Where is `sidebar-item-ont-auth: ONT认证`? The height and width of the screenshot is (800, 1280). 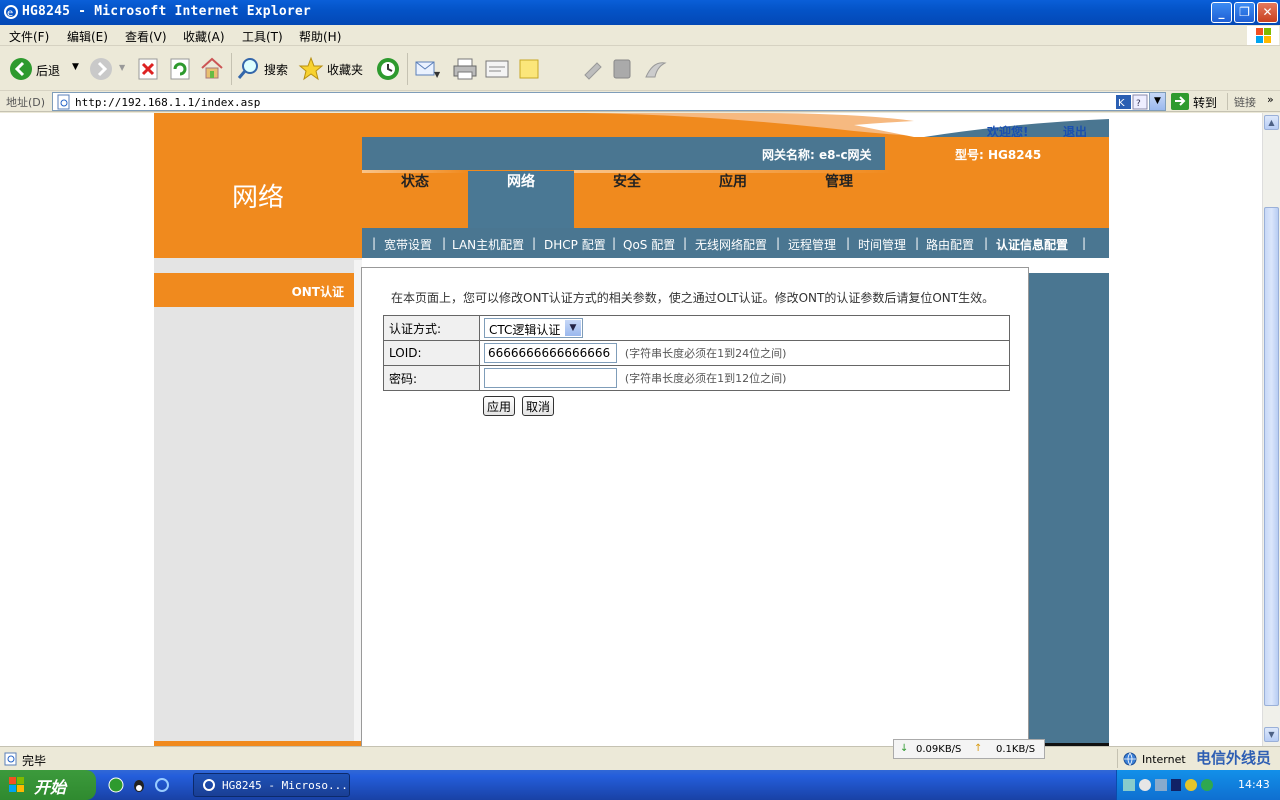
sidebar-item-ont-auth: ONT认证 is located at coordinates (254, 290).